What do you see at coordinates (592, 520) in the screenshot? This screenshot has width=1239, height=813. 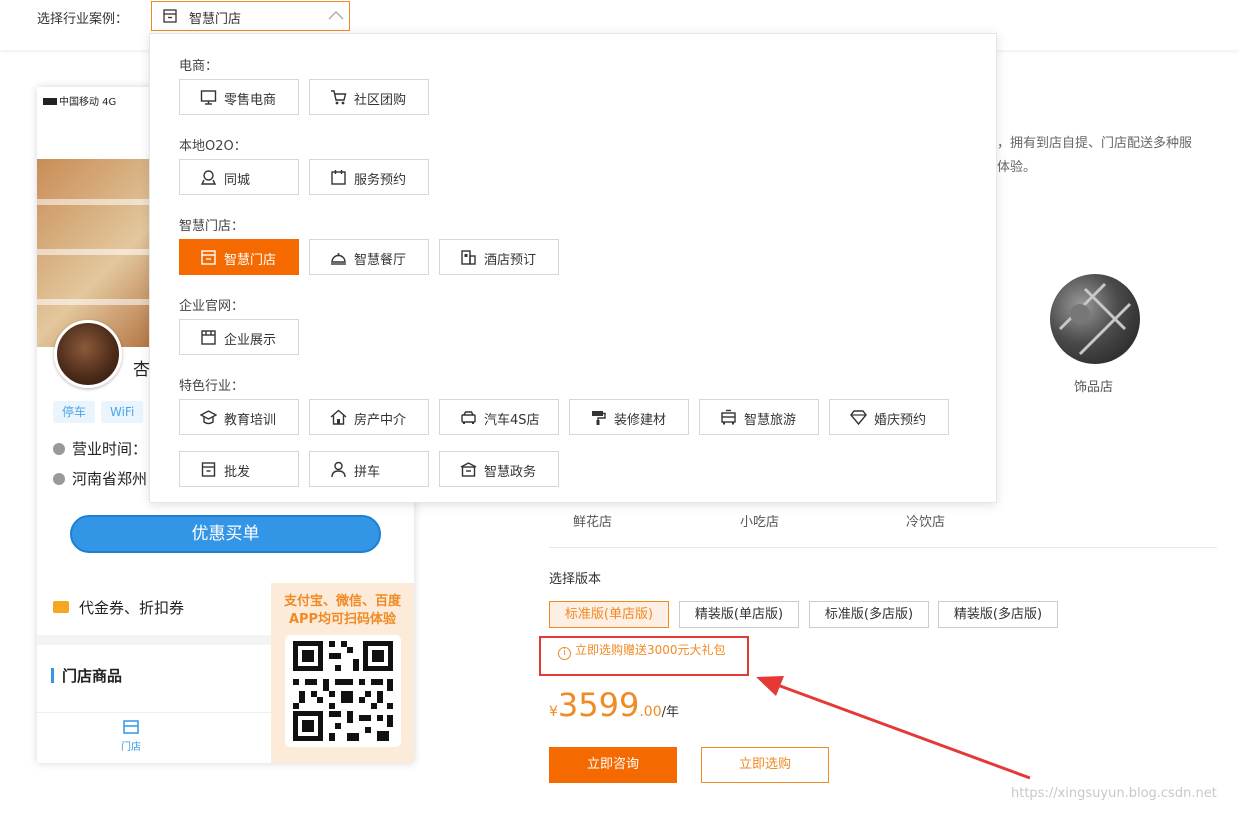 I see `store-type-flower: 鲜花店` at bounding box center [592, 520].